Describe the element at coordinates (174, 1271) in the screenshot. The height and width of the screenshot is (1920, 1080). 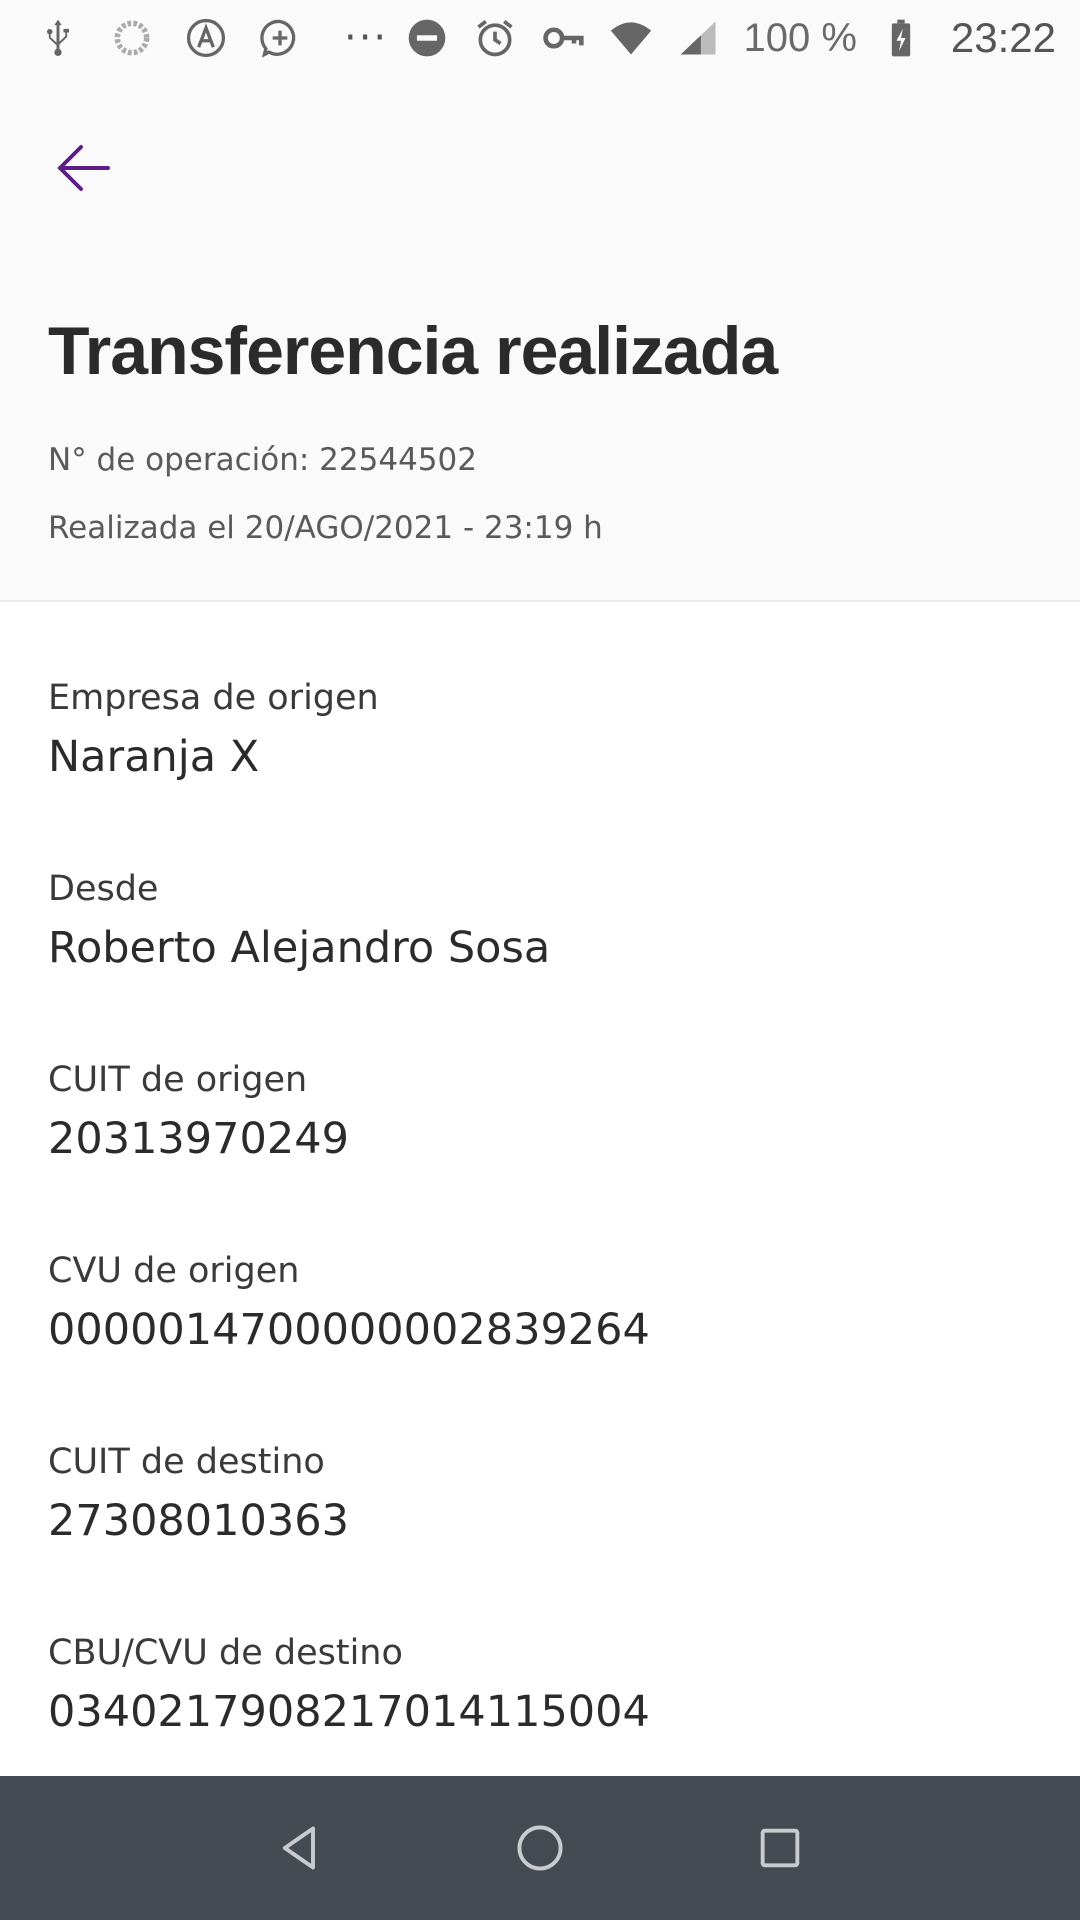
I see `detail-label: CVU de origen` at that location.